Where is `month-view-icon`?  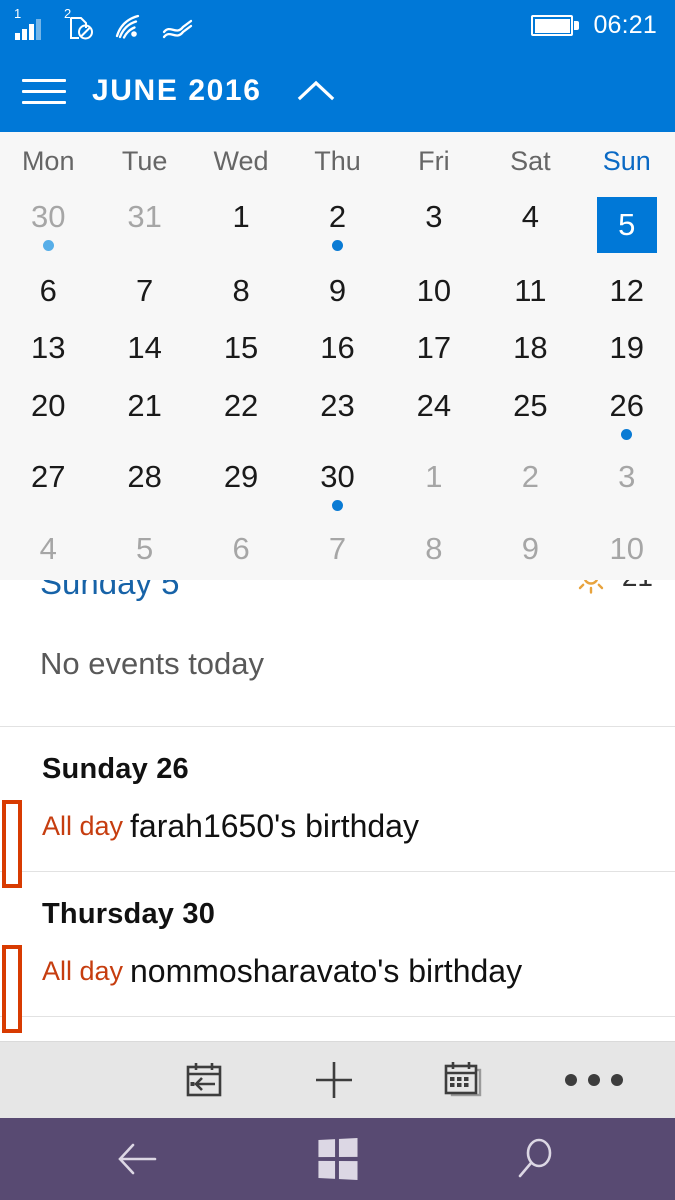
month-view-icon is located at coordinates (462, 1079).